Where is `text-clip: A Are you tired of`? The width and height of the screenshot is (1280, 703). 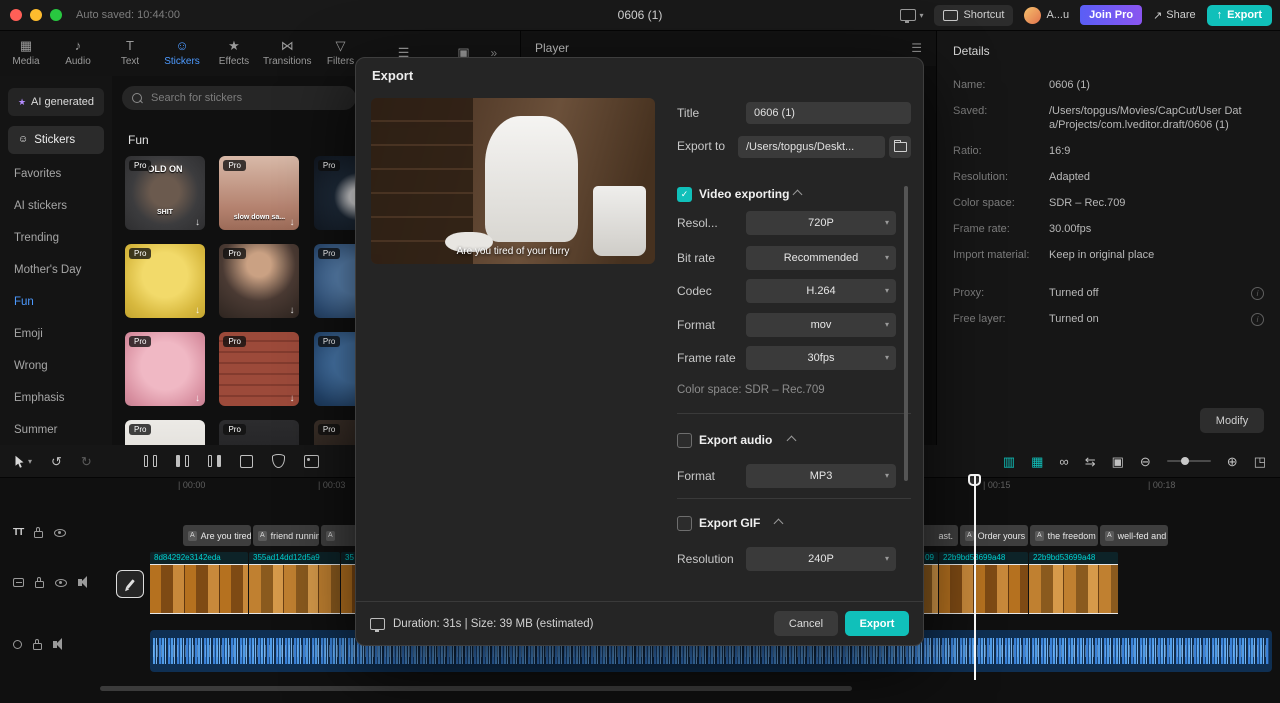 text-clip: A Are you tired of is located at coordinates (217, 535).